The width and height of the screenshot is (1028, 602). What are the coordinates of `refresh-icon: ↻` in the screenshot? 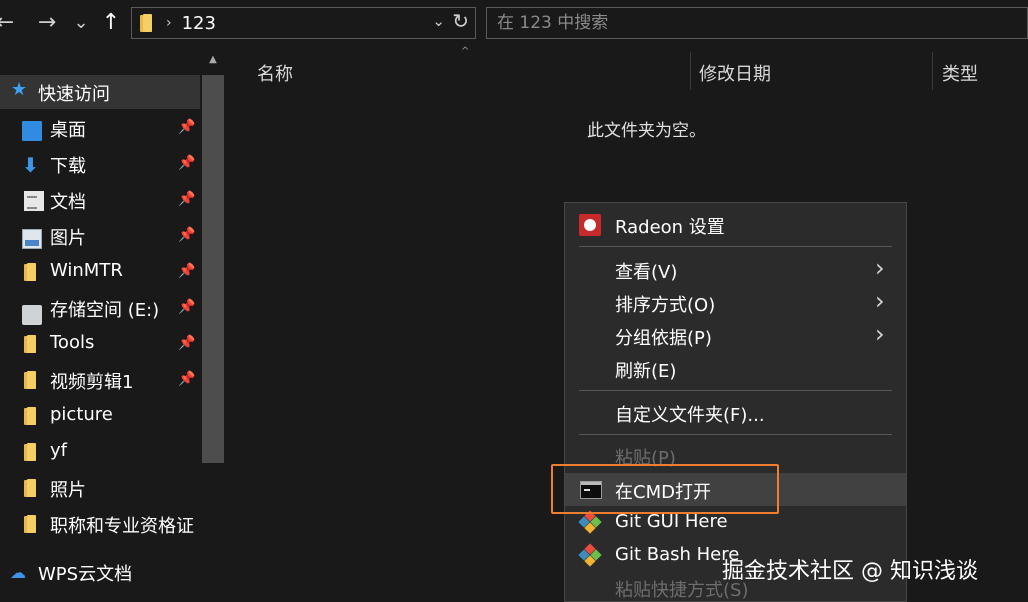 It's located at (460, 21).